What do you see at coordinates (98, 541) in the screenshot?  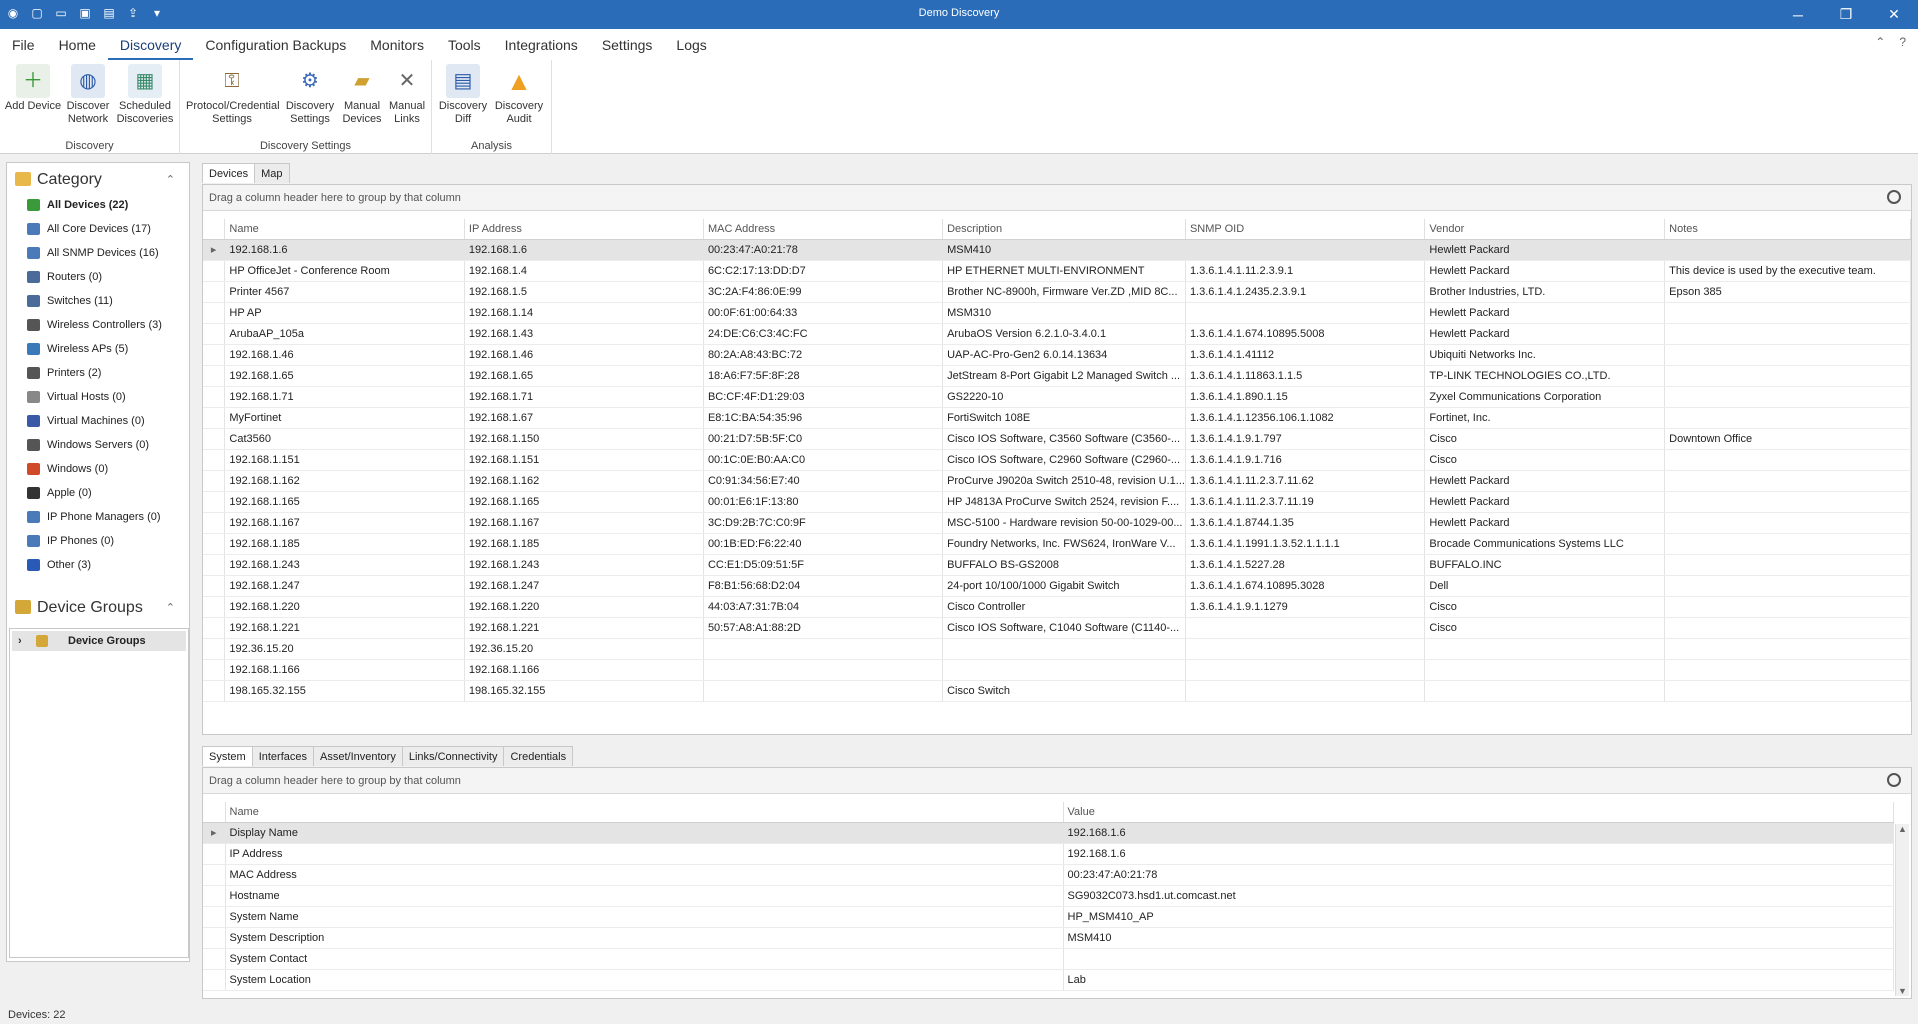 I see `category-item: IP Phones (0)` at bounding box center [98, 541].